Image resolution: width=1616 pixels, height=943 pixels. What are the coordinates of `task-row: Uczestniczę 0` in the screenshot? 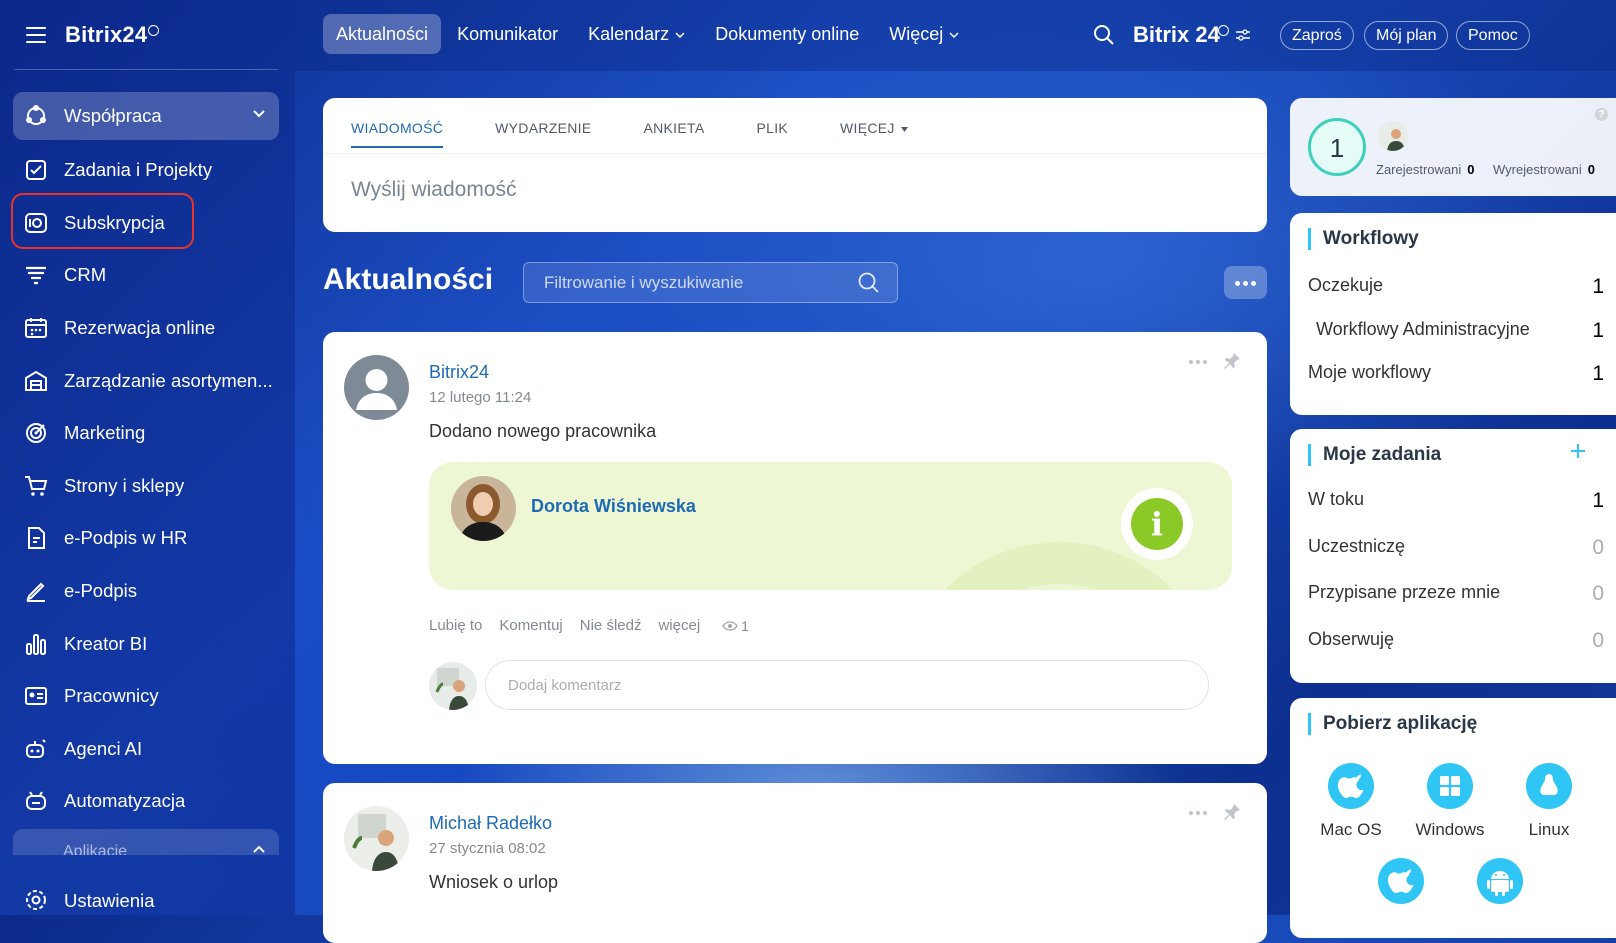 It's located at (1456, 547).